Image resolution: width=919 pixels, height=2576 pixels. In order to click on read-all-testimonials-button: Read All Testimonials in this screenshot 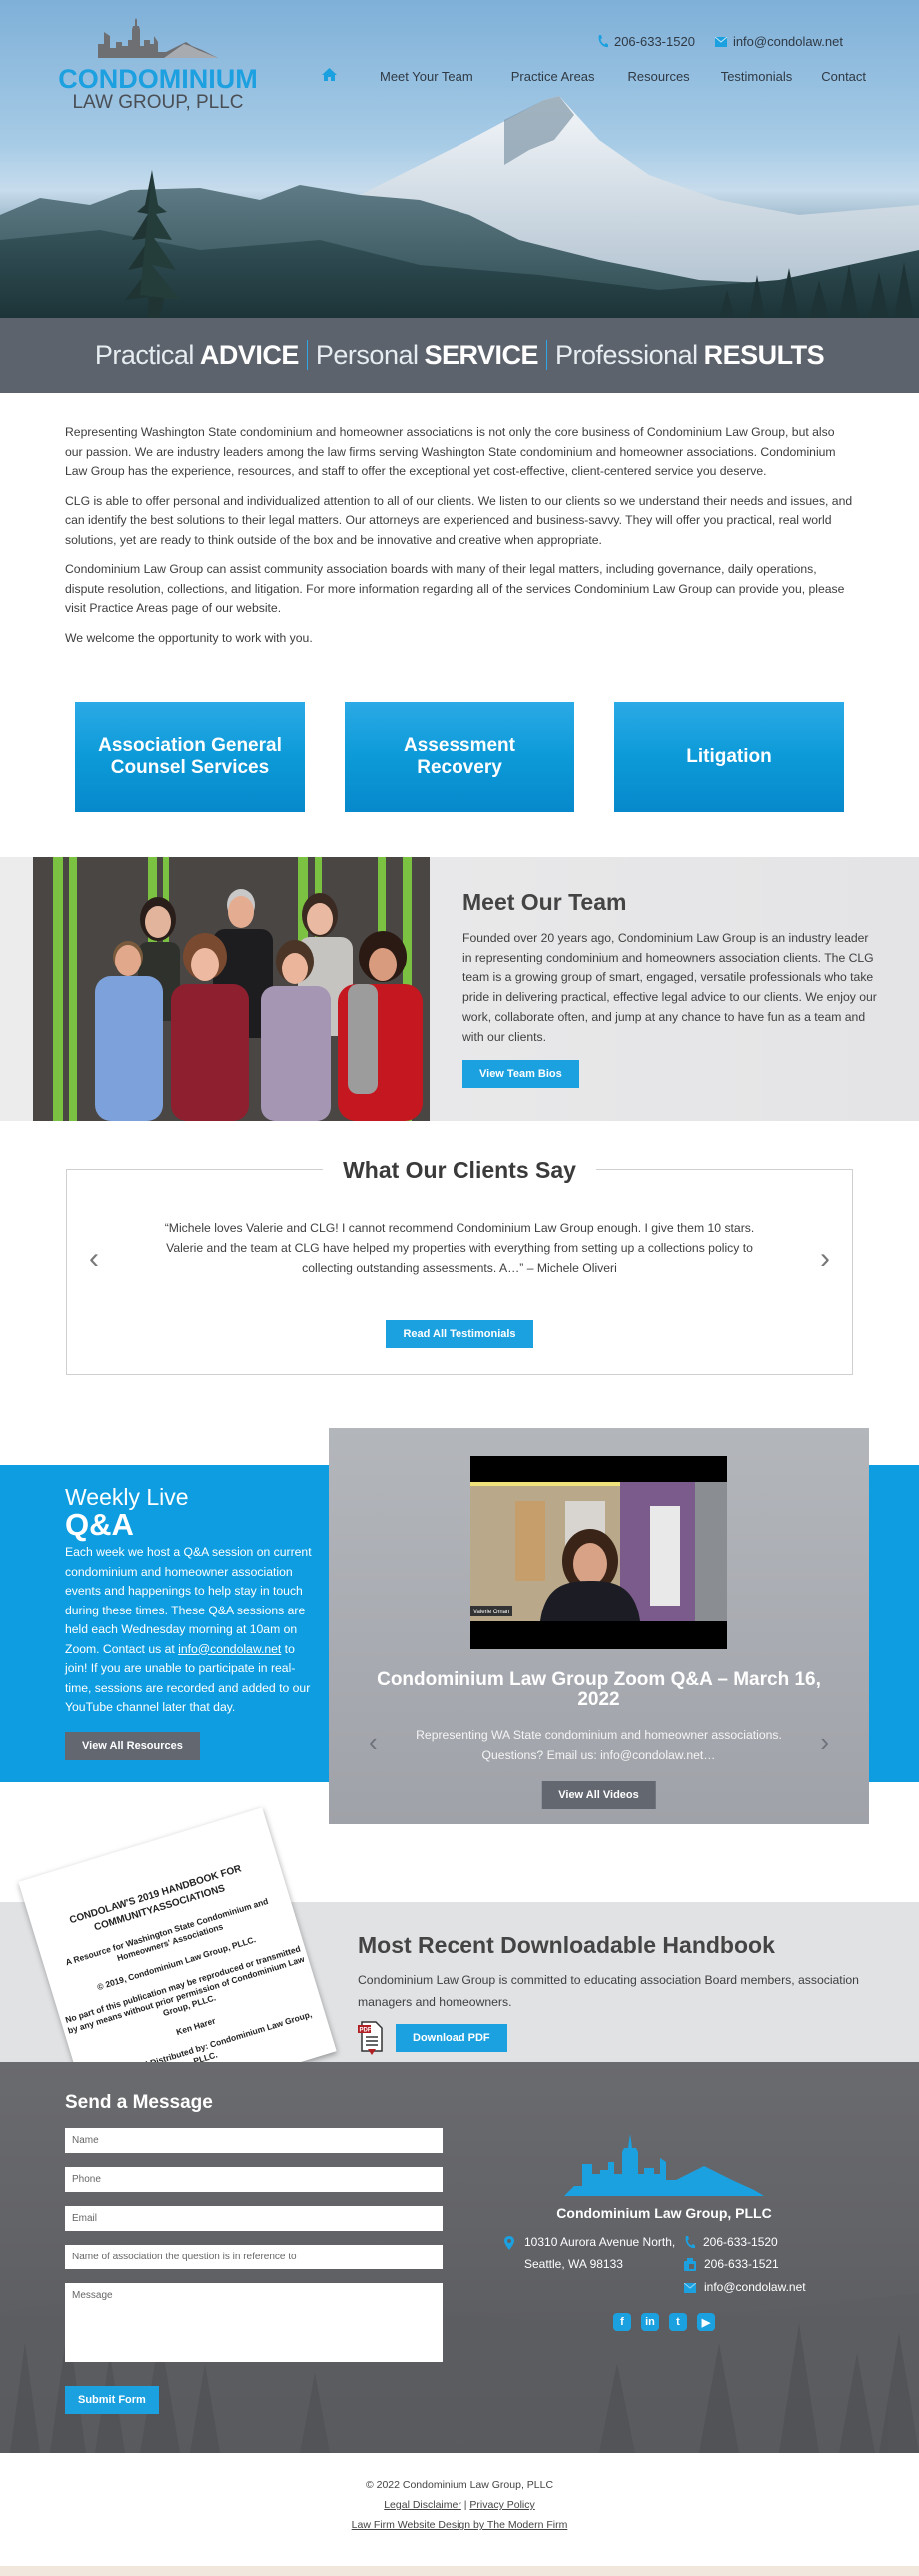, I will do `click(459, 1334)`.